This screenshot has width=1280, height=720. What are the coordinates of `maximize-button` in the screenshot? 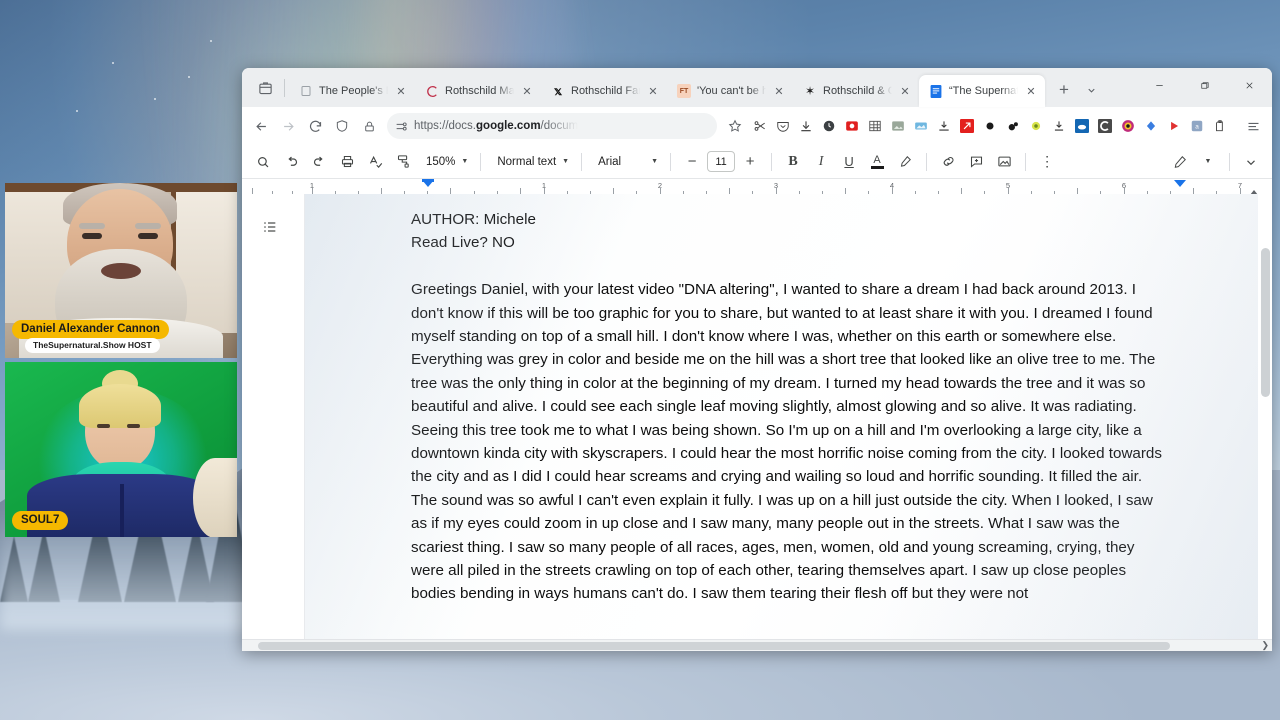 It's located at (1204, 85).